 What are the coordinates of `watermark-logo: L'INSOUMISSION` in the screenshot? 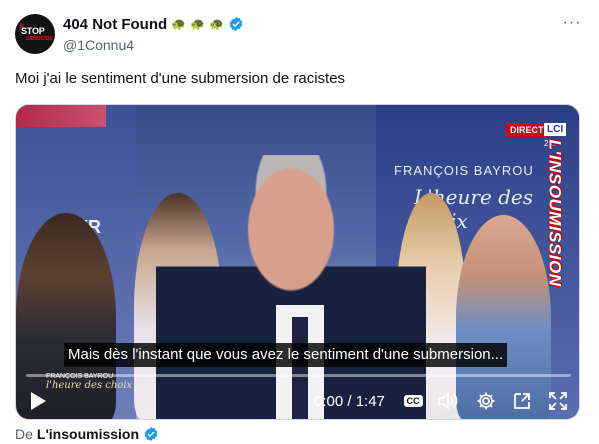 It's located at (562, 215).